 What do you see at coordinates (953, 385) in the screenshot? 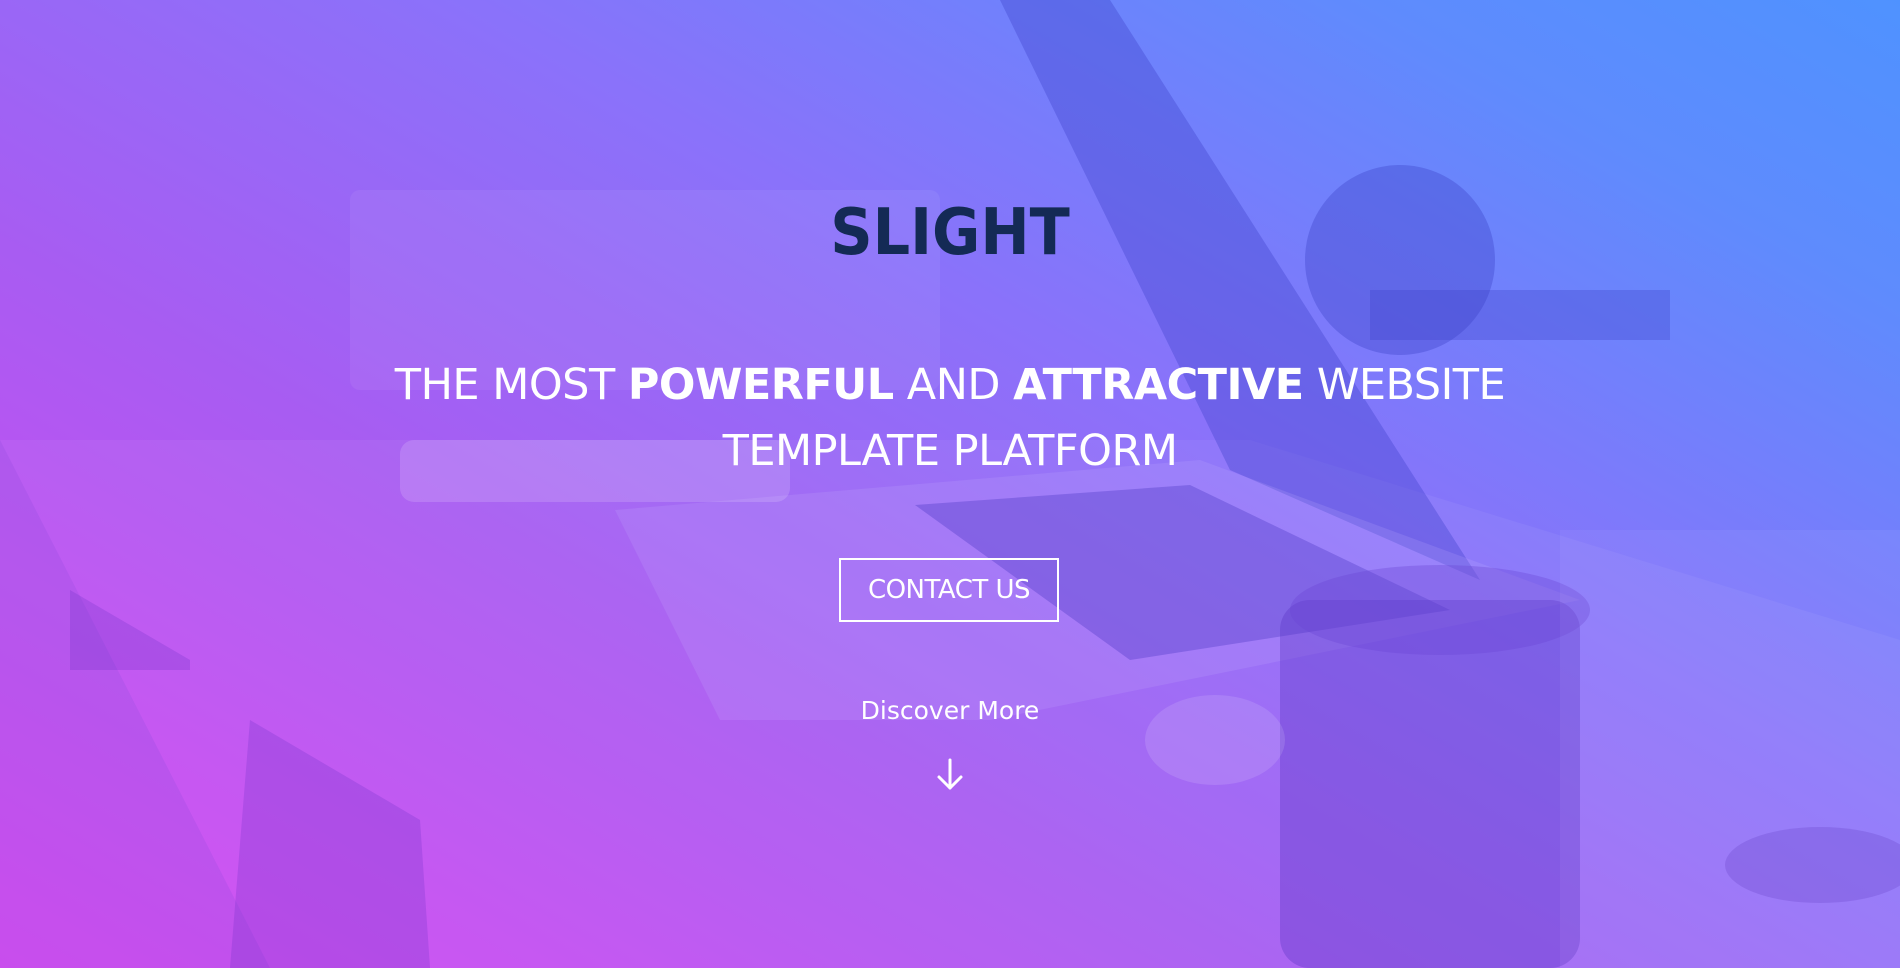
I see `headline-part-2: AND` at bounding box center [953, 385].